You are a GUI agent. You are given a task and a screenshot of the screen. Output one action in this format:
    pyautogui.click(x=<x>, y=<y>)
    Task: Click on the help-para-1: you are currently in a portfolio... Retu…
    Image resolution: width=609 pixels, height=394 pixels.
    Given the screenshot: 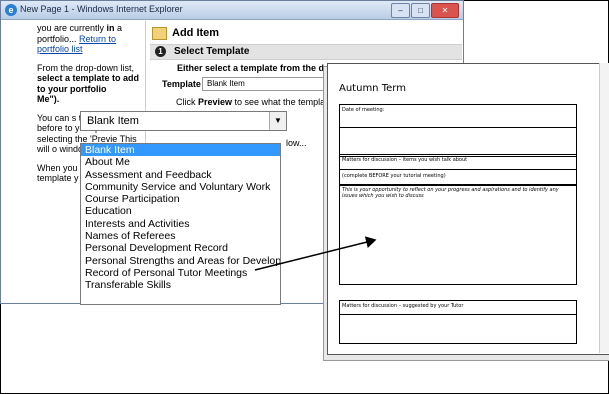 What is the action you would take?
    pyautogui.click(x=80, y=38)
    